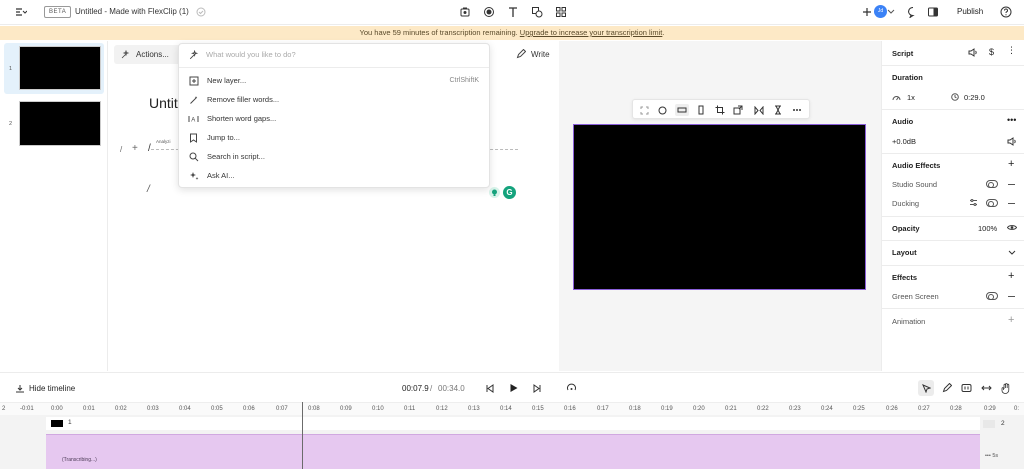 This screenshot has height=469, width=1024. Describe the element at coordinates (121, 409) in the screenshot. I see `ruler-tick: 0:02` at that location.